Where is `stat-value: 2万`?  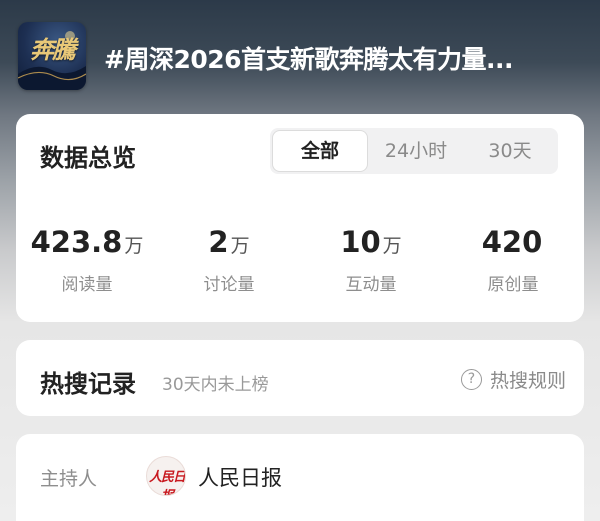
stat-value: 2万 is located at coordinates (229, 244).